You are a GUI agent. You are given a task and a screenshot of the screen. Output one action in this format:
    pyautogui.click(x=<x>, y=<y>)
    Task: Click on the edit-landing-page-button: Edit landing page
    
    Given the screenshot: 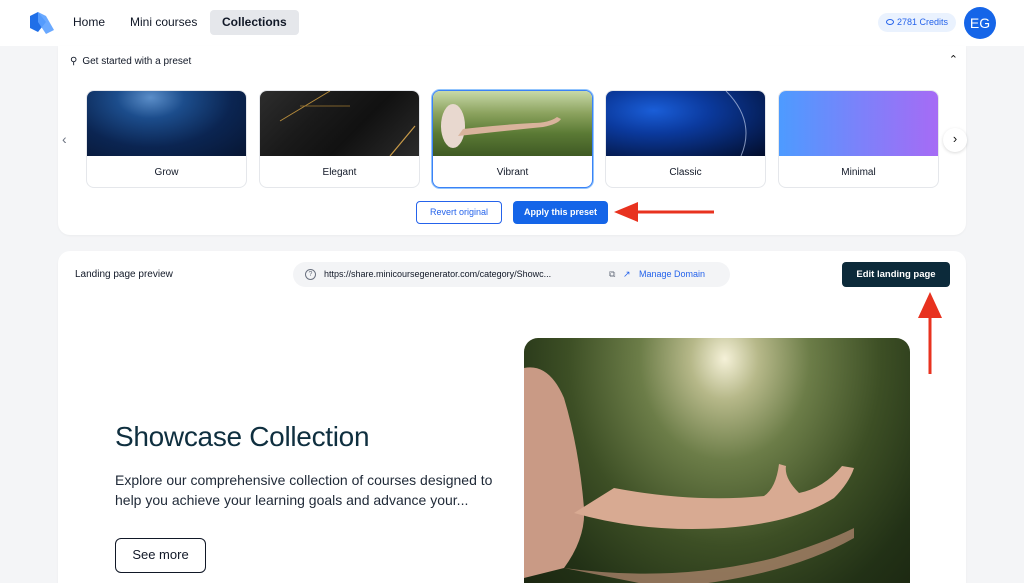 What is the action you would take?
    pyautogui.click(x=896, y=274)
    